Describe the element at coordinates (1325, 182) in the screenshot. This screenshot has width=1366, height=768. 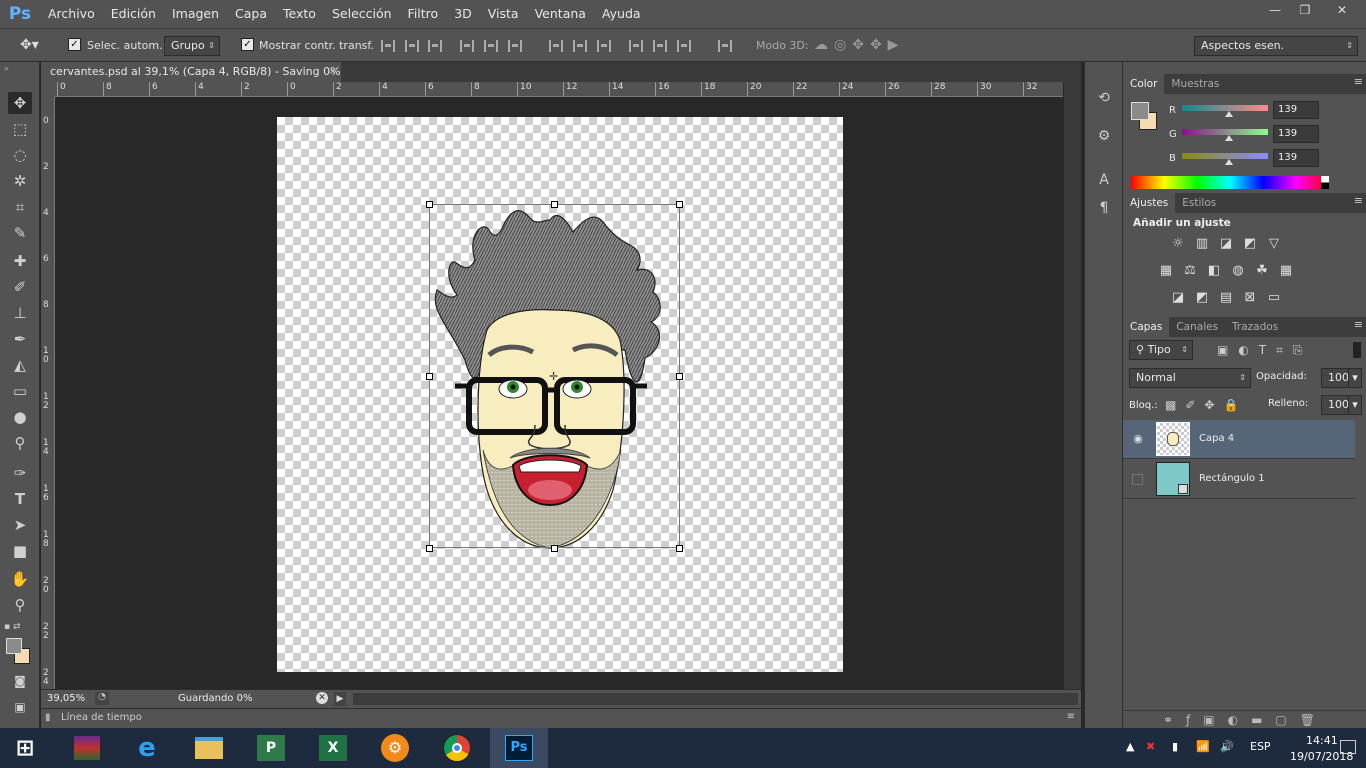
I see `black-white-swatch` at that location.